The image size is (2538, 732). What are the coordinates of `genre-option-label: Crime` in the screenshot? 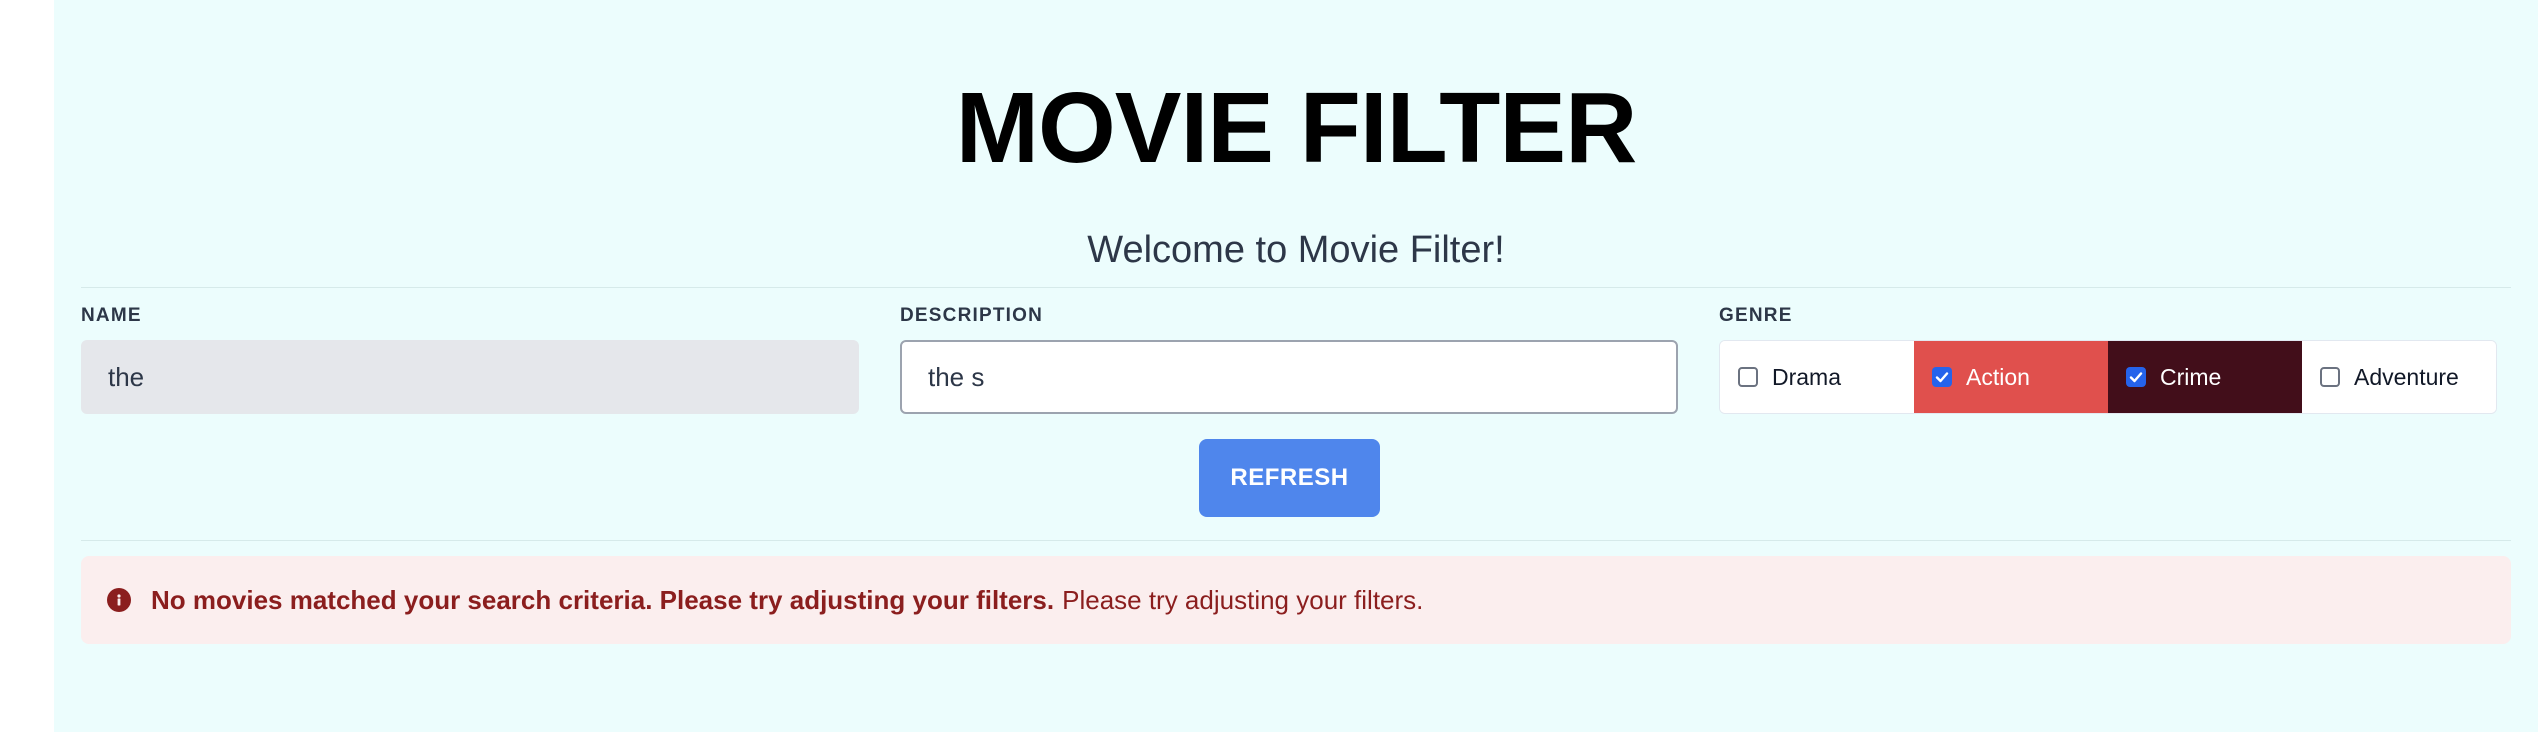 It's located at (2191, 376).